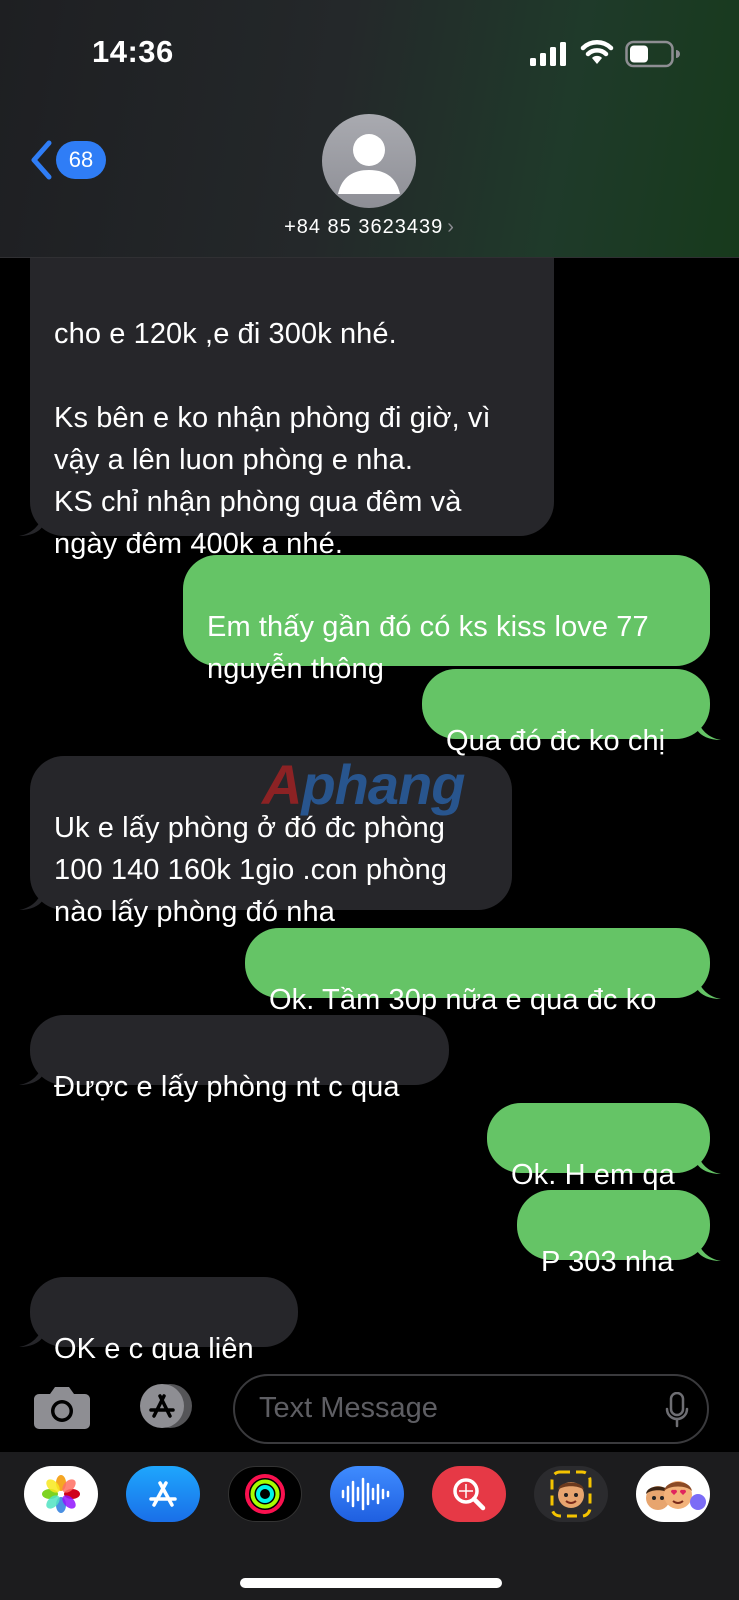 This screenshot has width=739, height=1600. I want to click on contact-name-button: +84 85 3623439 ›, so click(369, 227).